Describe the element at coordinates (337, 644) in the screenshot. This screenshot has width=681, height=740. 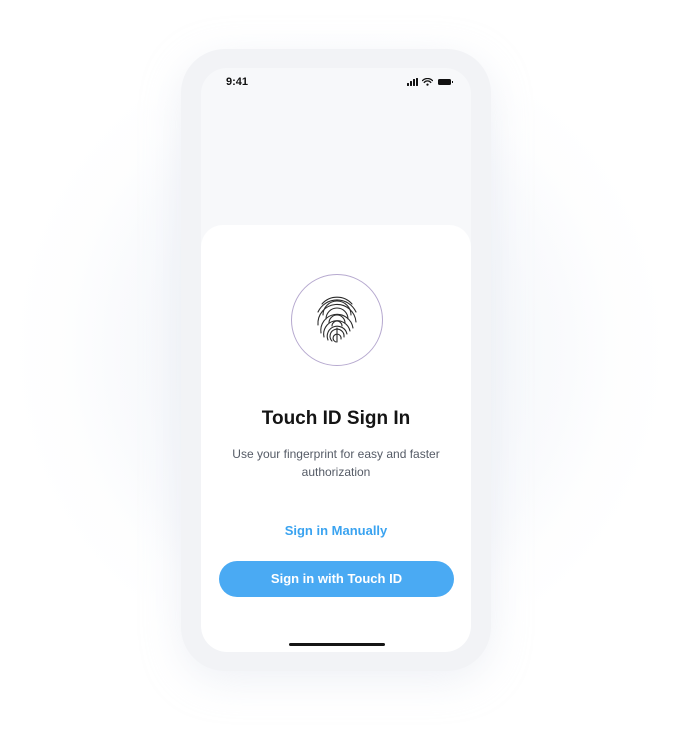
I see `home-indicator` at that location.